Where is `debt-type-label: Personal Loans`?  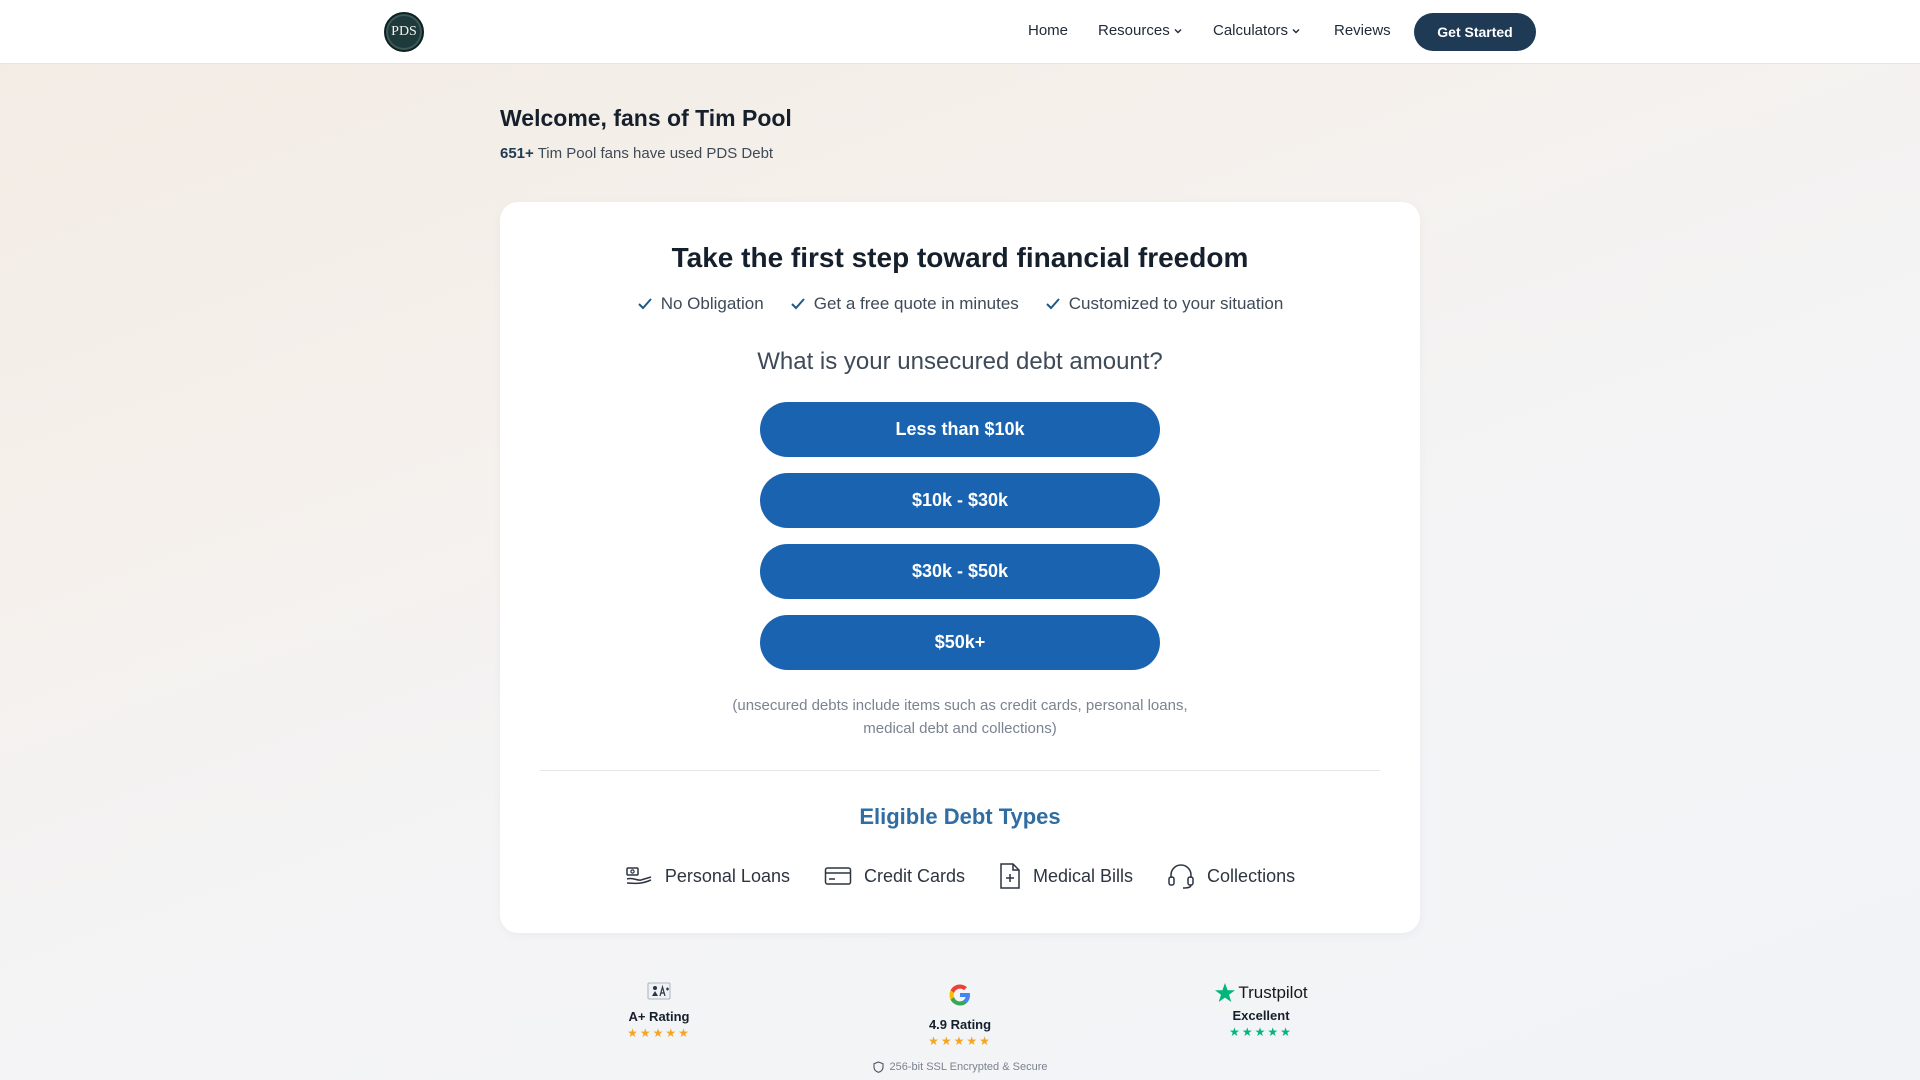 debt-type-label: Personal Loans is located at coordinates (727, 875).